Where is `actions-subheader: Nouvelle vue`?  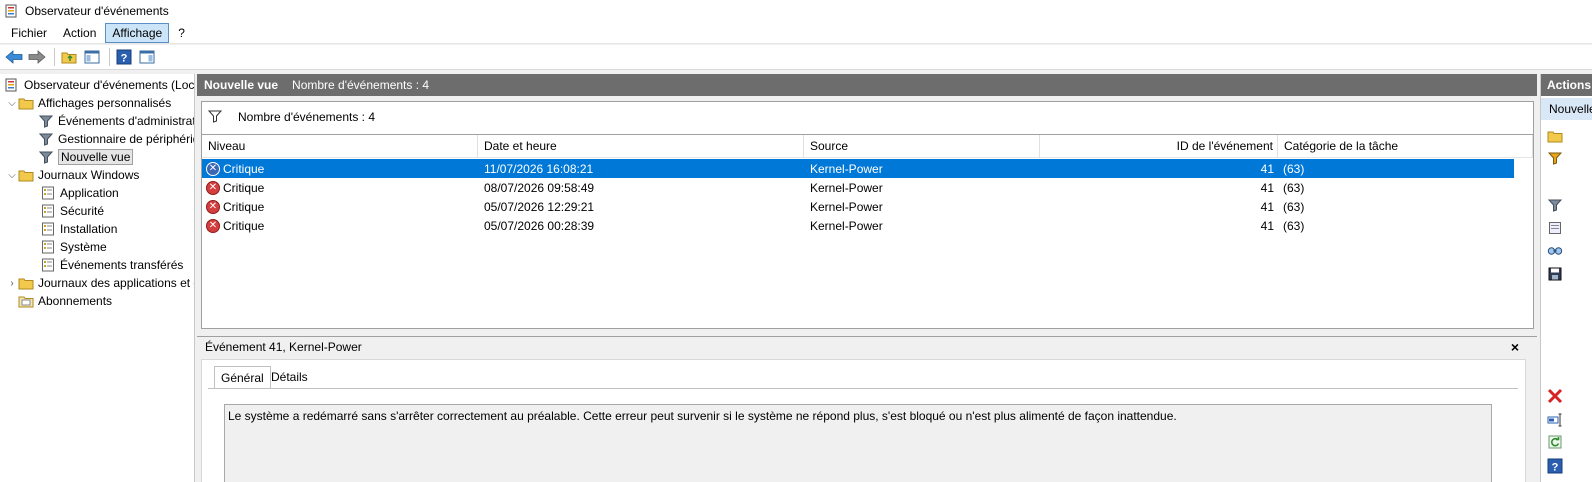 actions-subheader: Nouvelle vue is located at coordinates (1566, 109).